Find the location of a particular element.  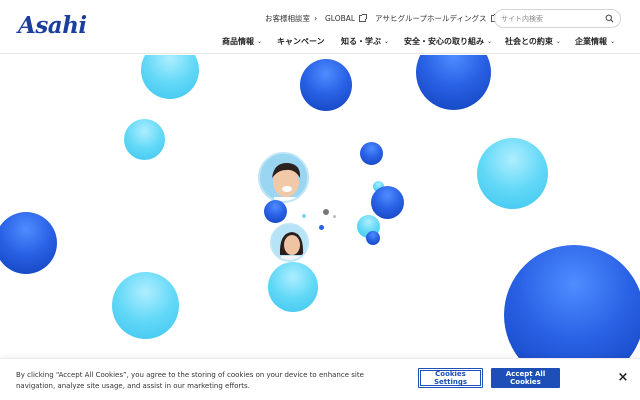

global-link: GLOBAL is located at coordinates (346, 18).